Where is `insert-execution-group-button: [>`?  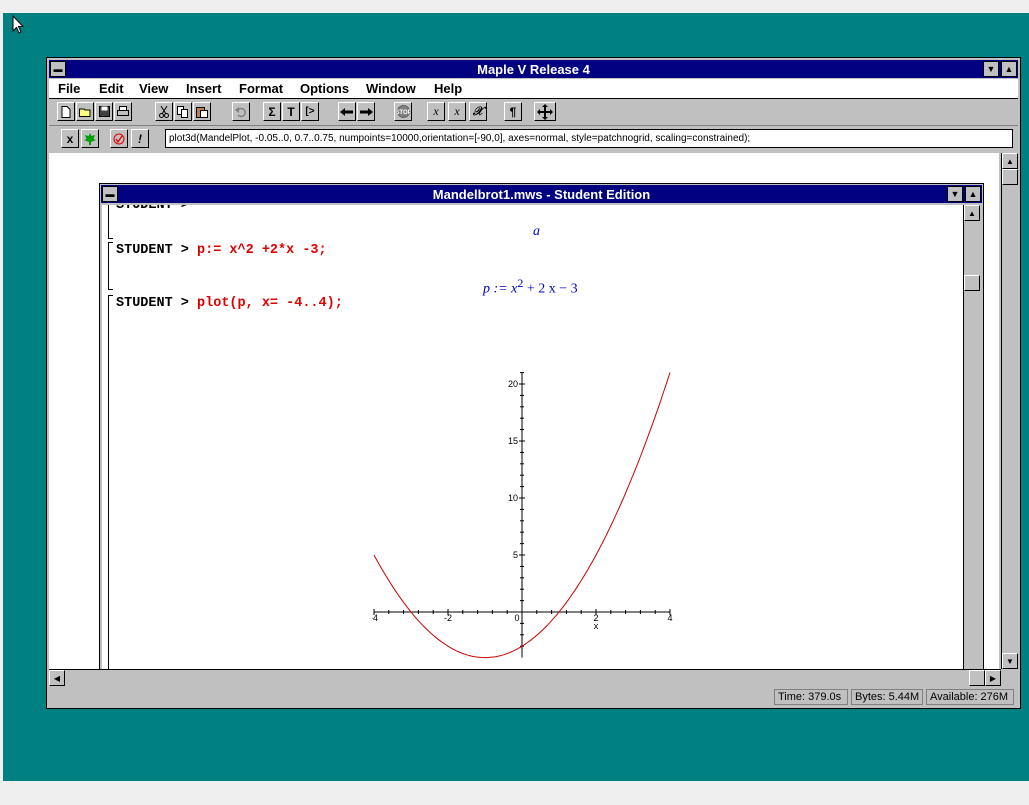 insert-execution-group-button: [> is located at coordinates (310, 111).